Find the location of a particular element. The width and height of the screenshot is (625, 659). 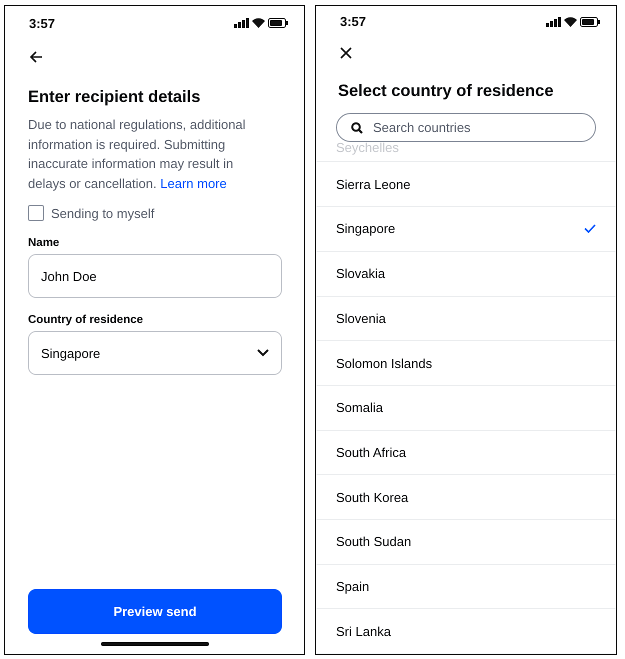

country-item: Slovenia is located at coordinates (466, 319).